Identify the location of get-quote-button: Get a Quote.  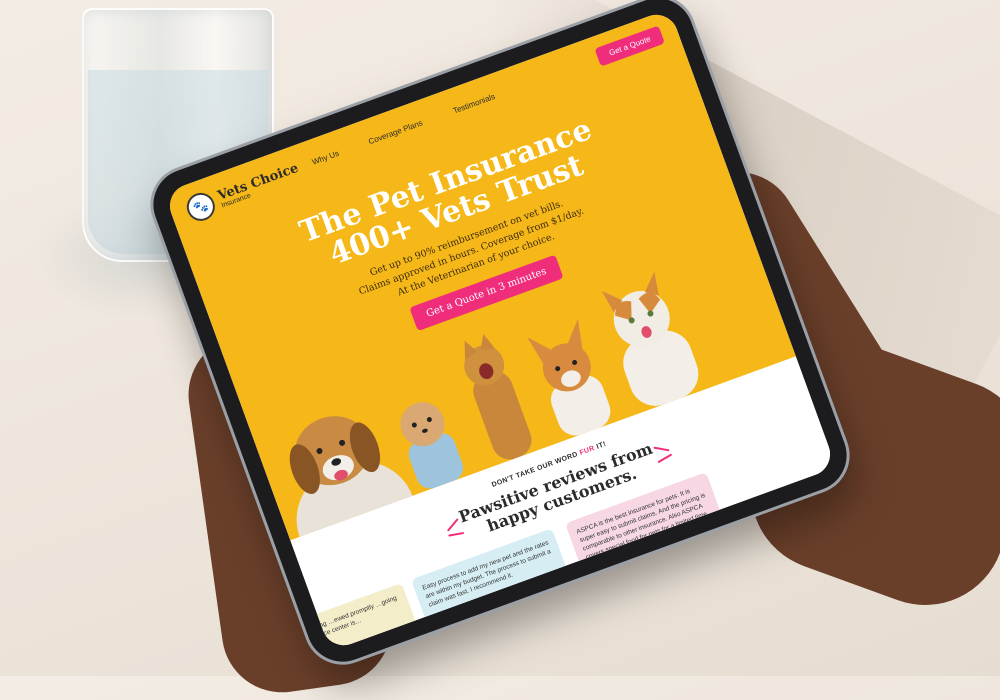
(629, 46).